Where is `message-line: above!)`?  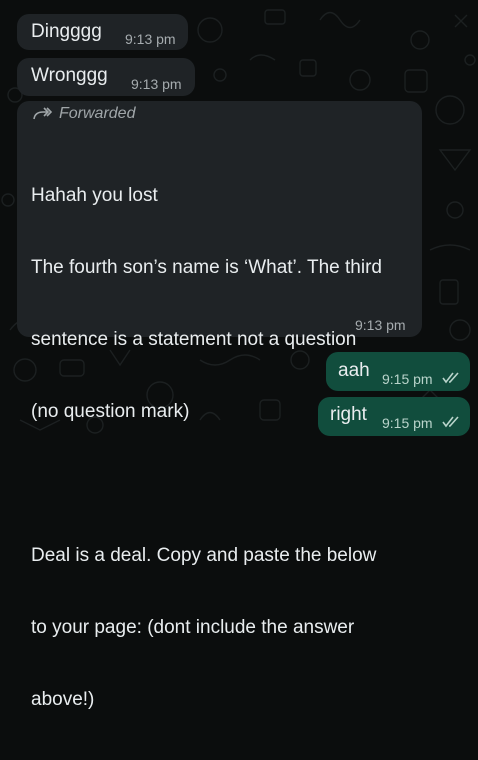 message-line: above!) is located at coordinates (63, 699).